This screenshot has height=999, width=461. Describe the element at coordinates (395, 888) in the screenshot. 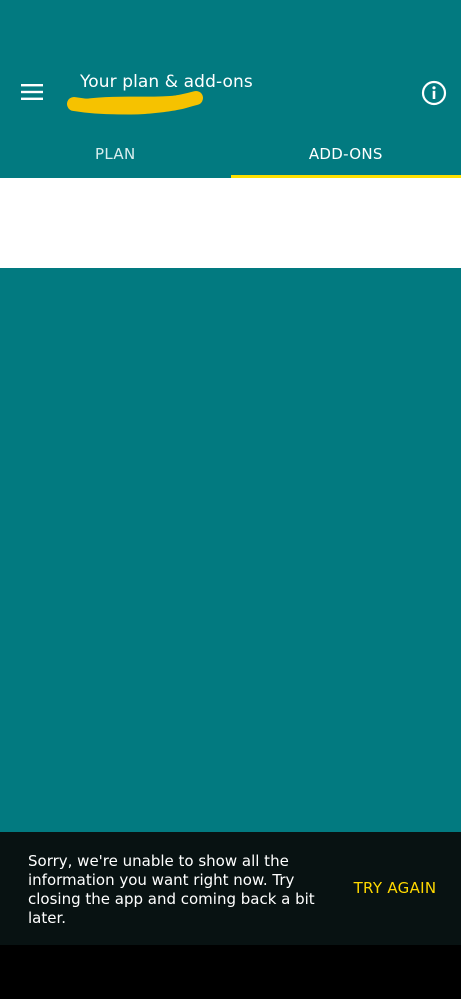

I see `try-again-button: TRY AGAIN` at that location.